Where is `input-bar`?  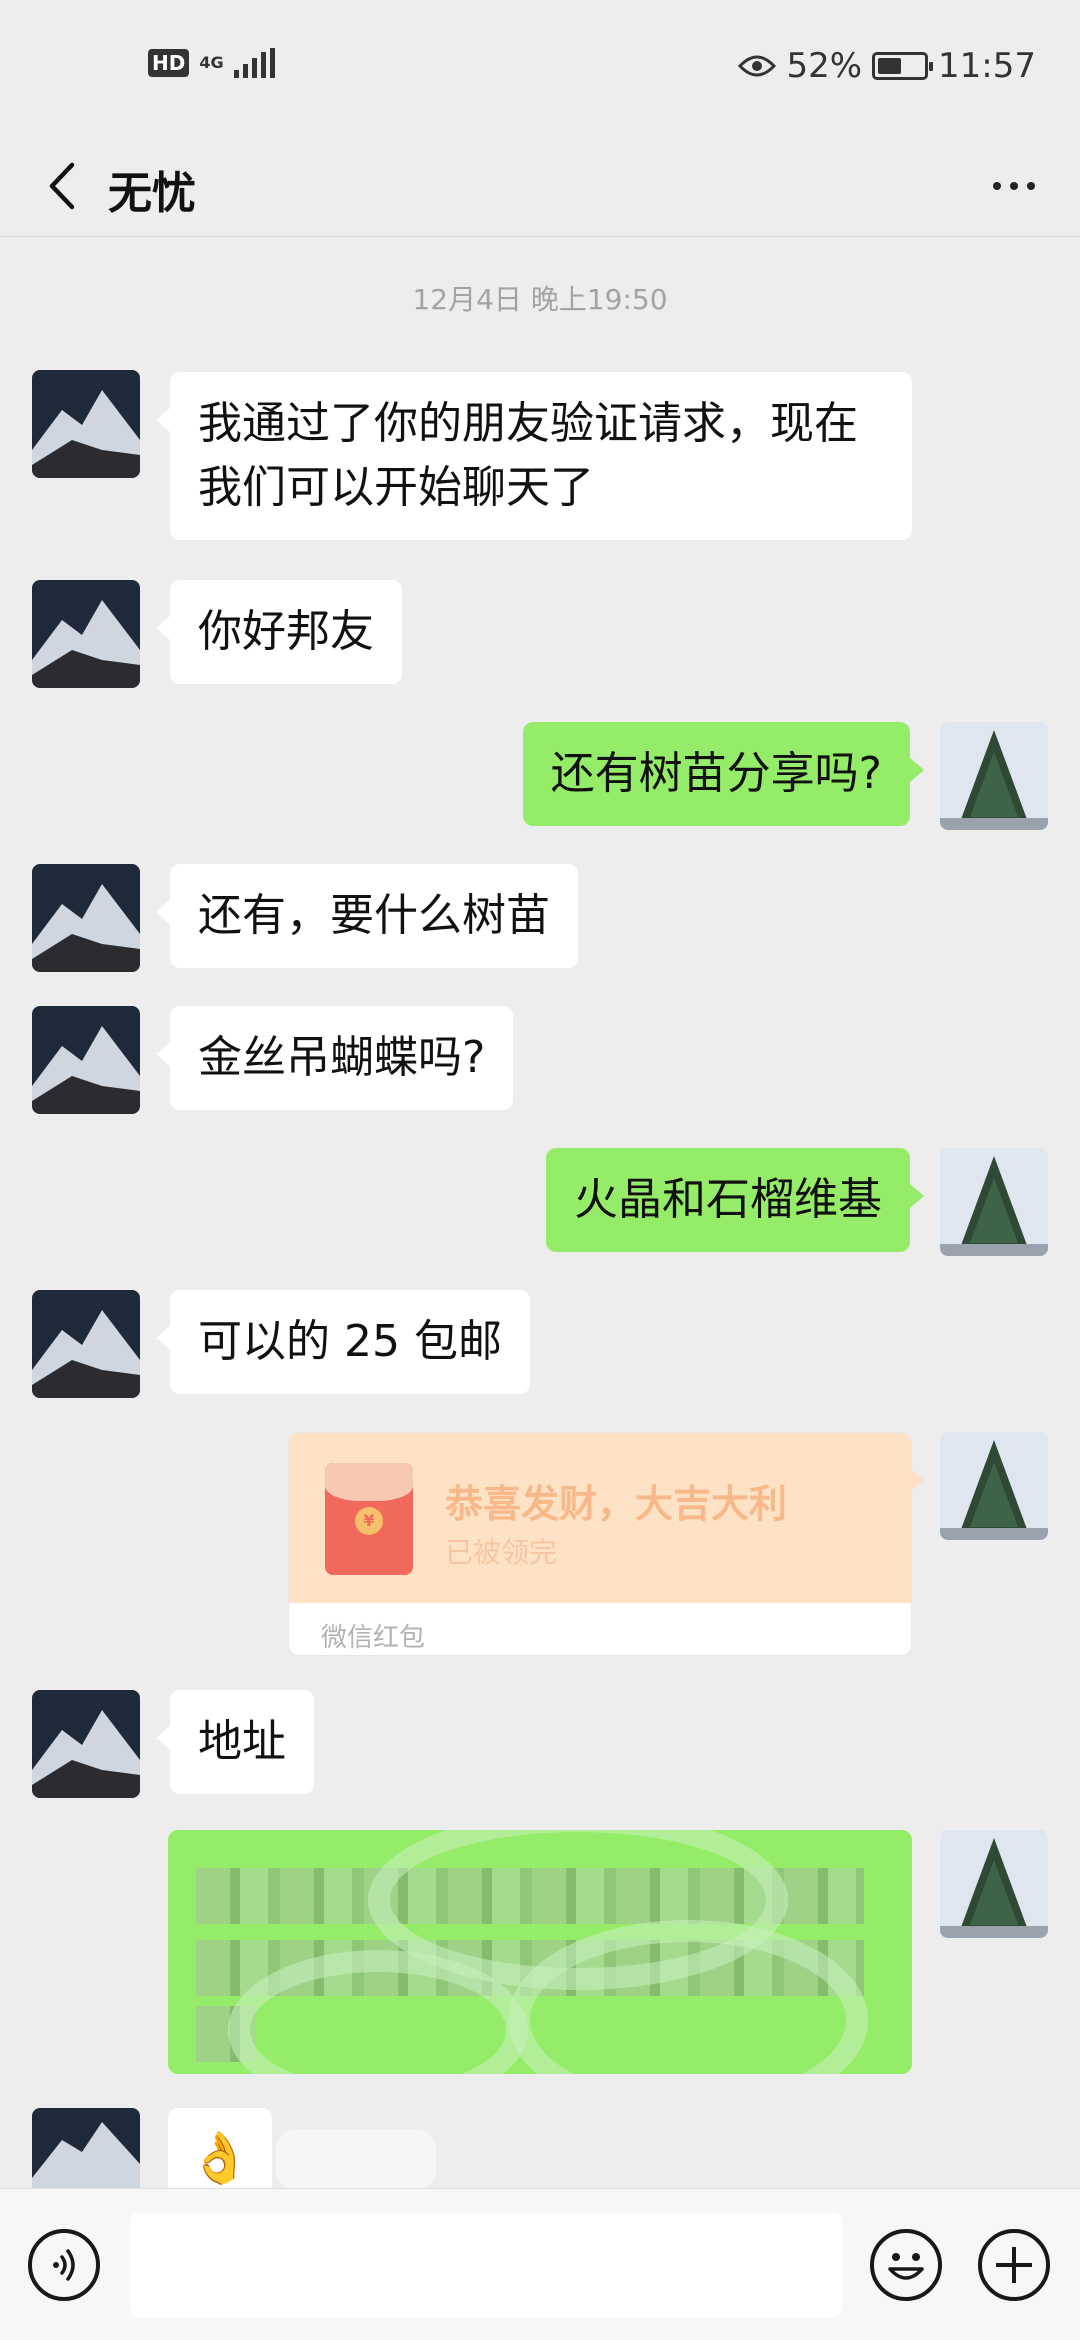
input-bar is located at coordinates (540, 2264).